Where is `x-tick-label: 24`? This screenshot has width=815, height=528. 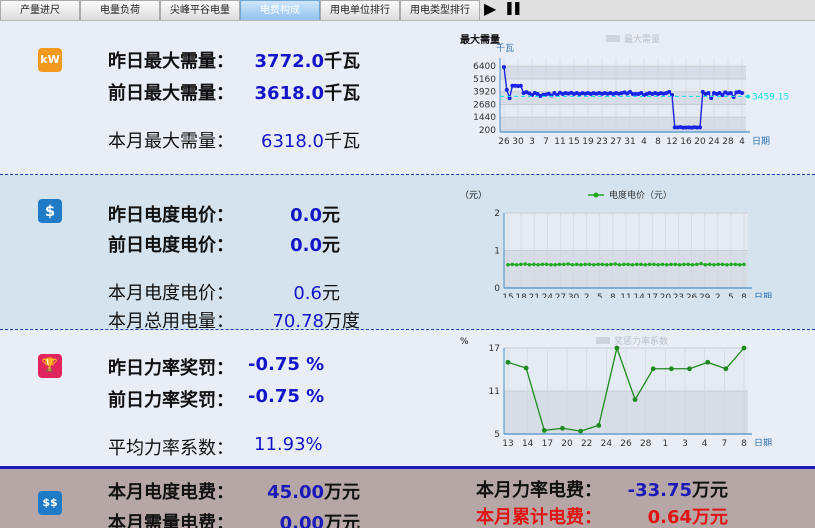 x-tick-label: 24 is located at coordinates (548, 295).